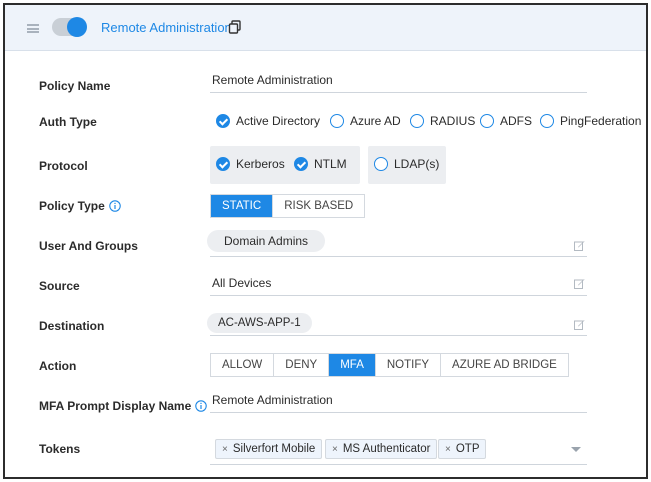  I want to click on action-mfa-button: MFA, so click(352, 365).